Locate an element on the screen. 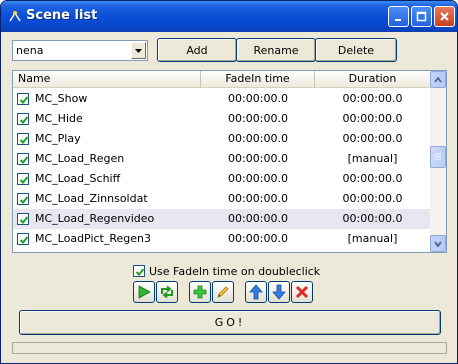 The height and width of the screenshot is (364, 458). scene-name: MC_Show is located at coordinates (61, 98).